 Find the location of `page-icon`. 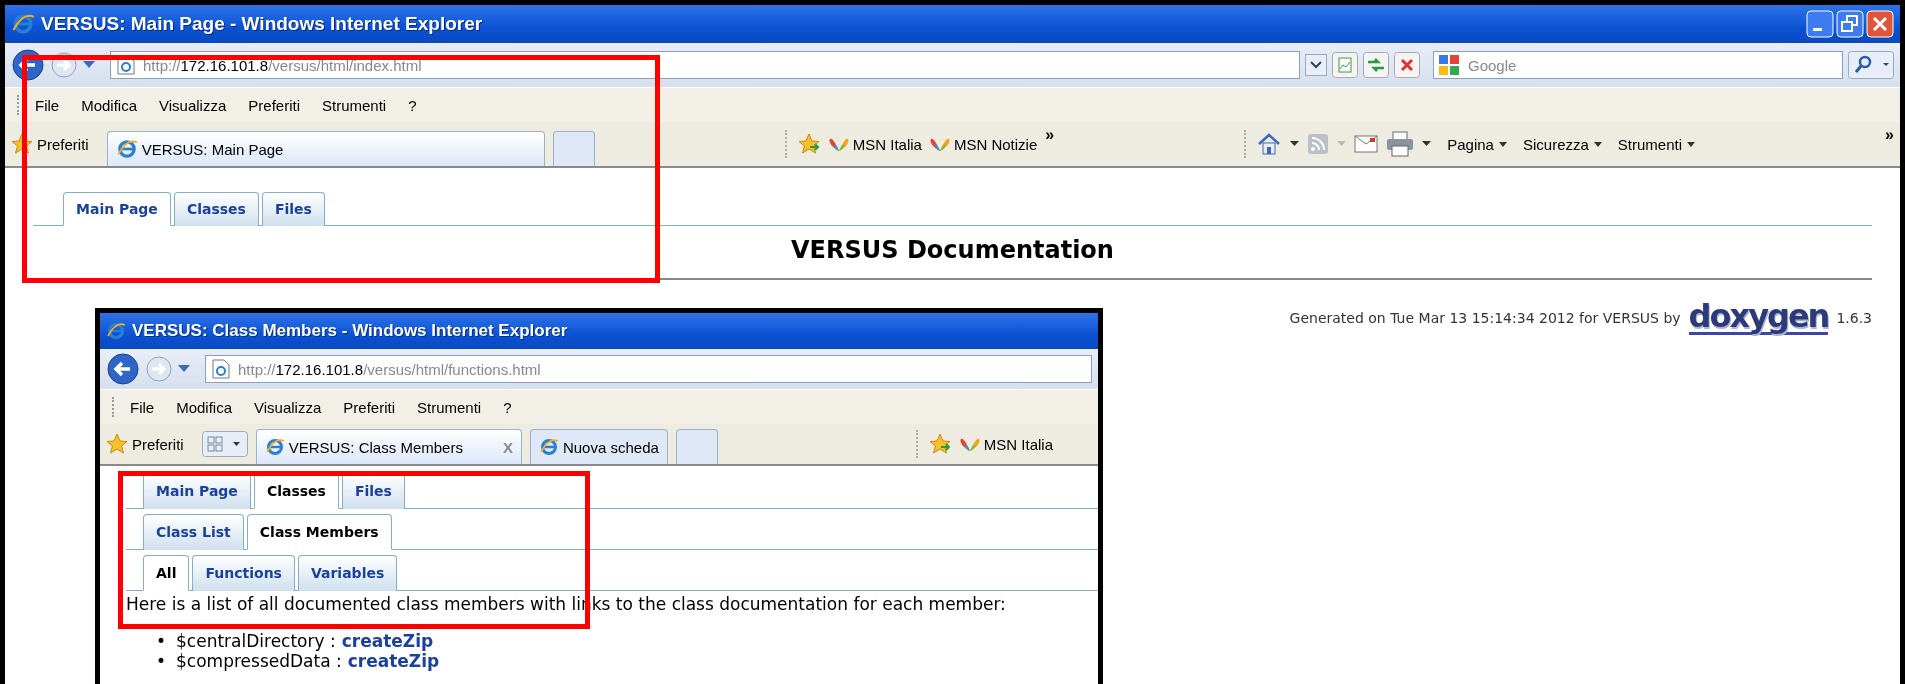

page-icon is located at coordinates (221, 369).